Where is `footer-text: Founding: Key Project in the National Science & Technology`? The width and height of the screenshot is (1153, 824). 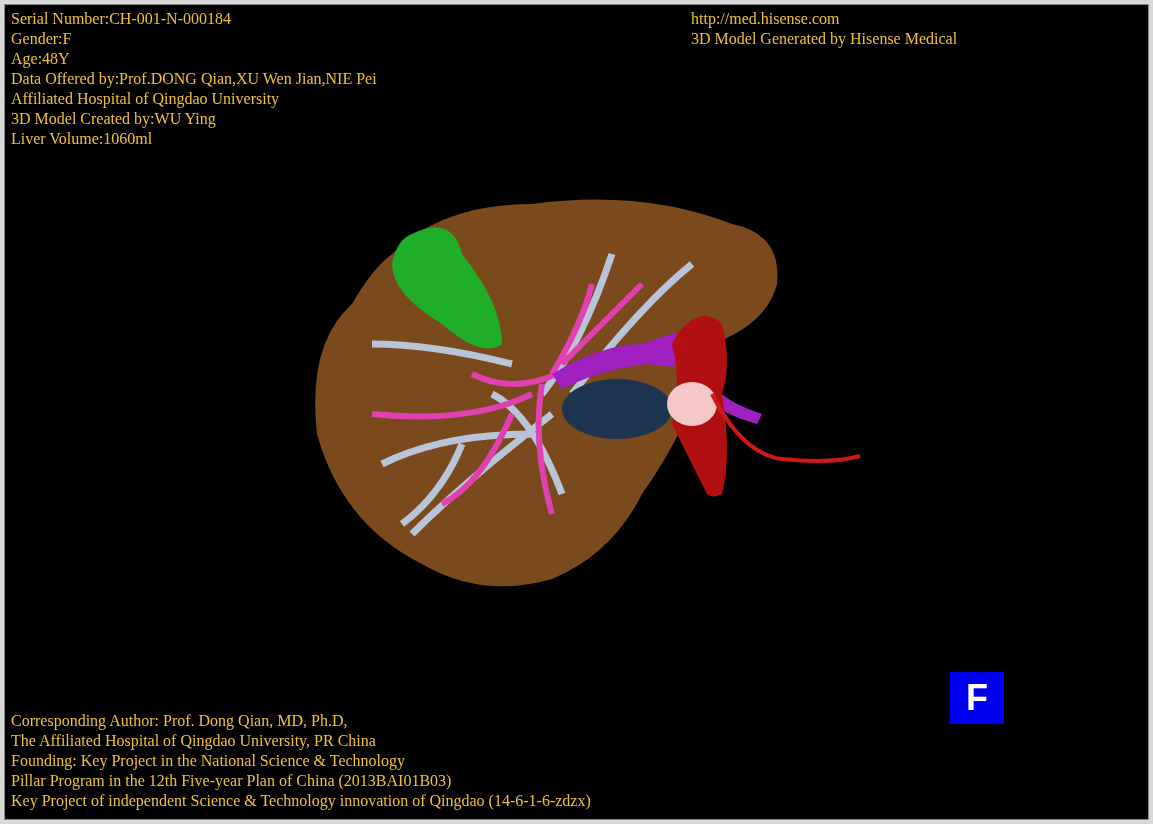 footer-text: Founding: Key Project in the National Science & Technology is located at coordinates (208, 761).